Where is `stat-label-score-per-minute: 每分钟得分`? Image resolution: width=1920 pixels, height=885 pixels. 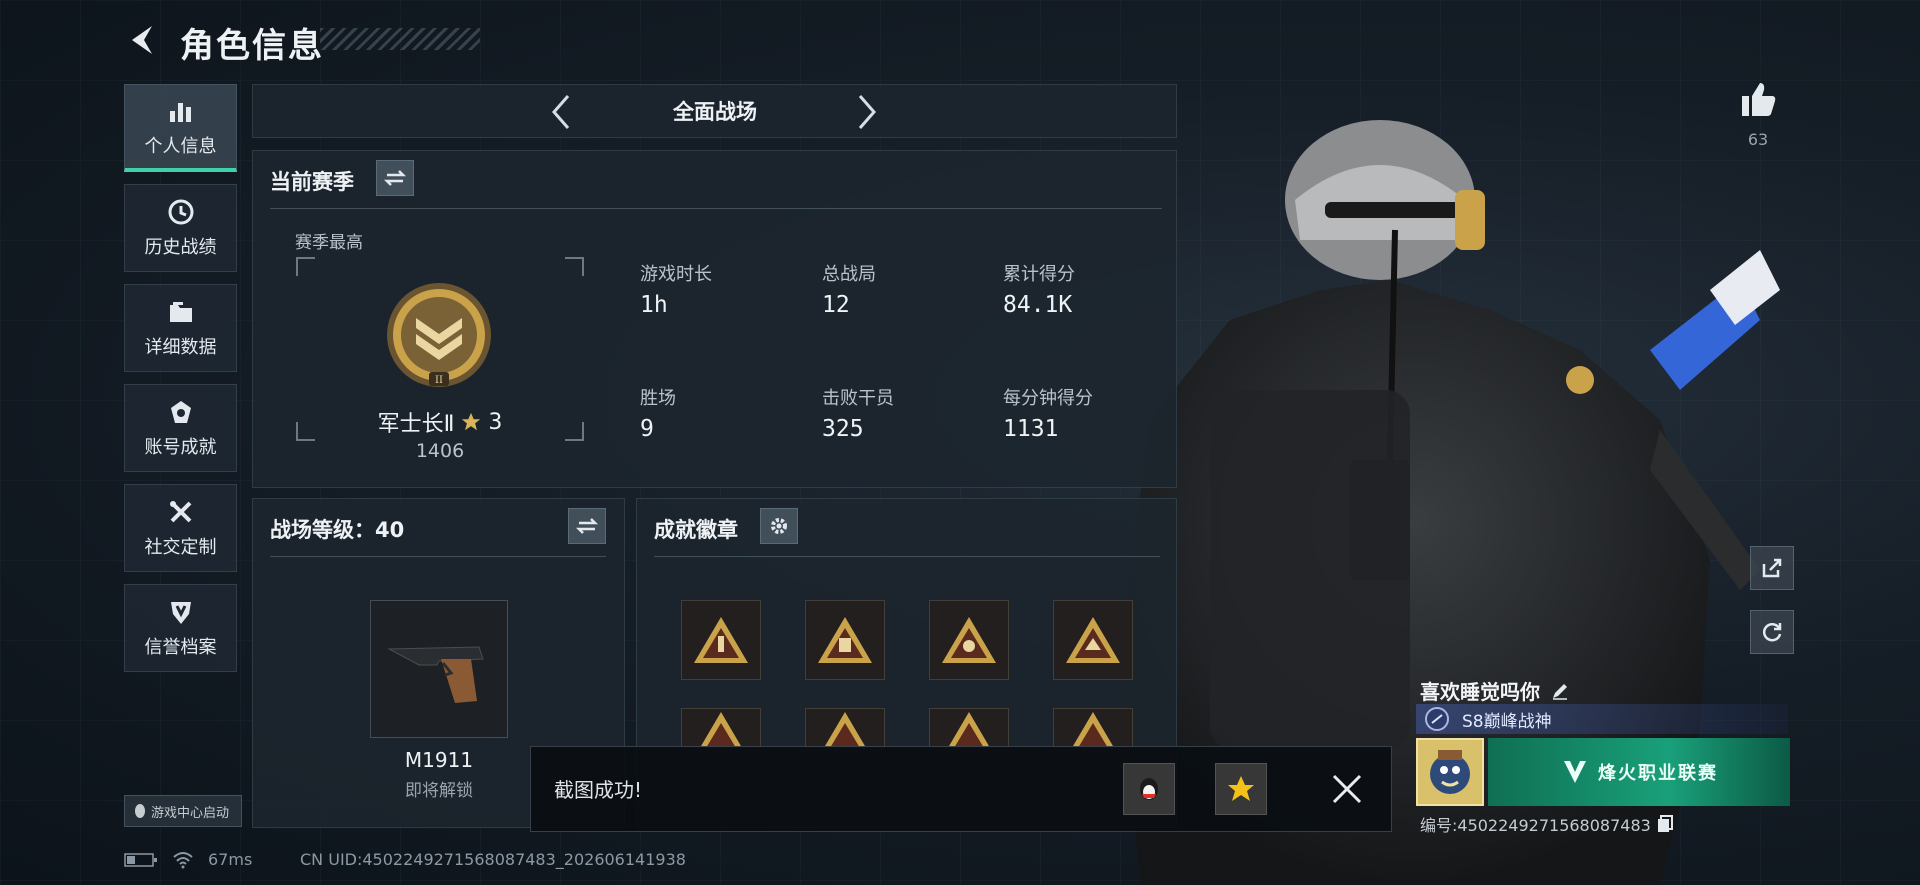 stat-label-score-per-minute: 每分钟得分 is located at coordinates (1048, 398).